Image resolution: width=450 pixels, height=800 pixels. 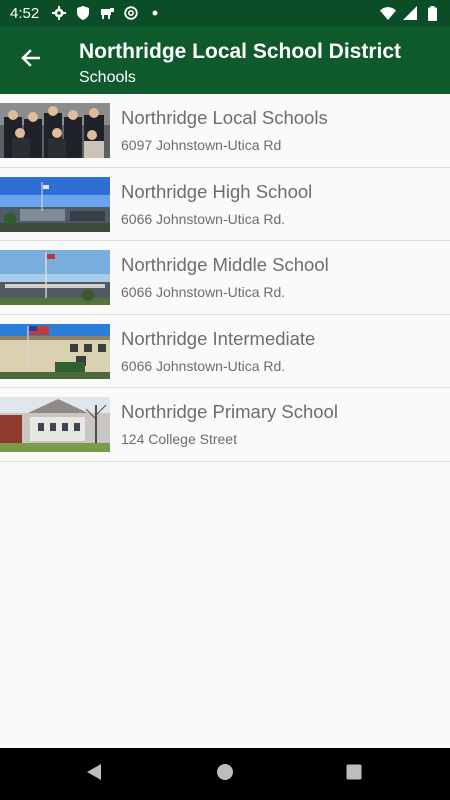 I want to click on school-name: Northridge Local Schools, so click(x=224, y=117).